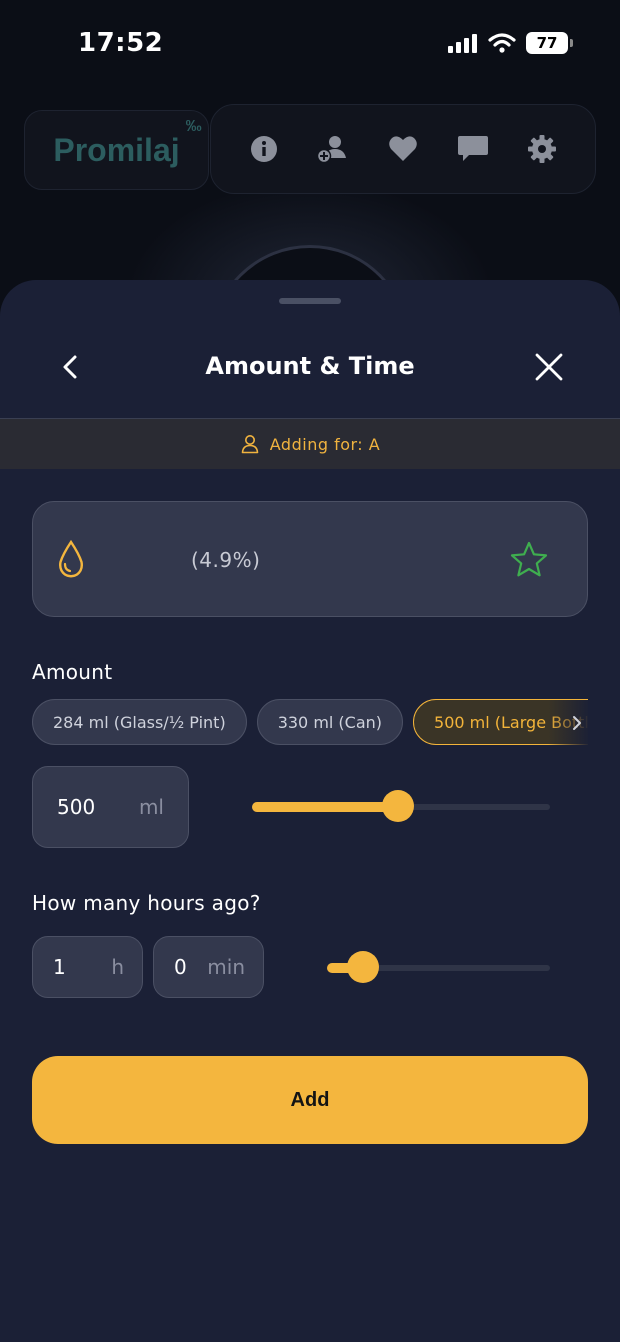 The image size is (620, 1342). What do you see at coordinates (325, 807) in the screenshot?
I see `slider-fill` at bounding box center [325, 807].